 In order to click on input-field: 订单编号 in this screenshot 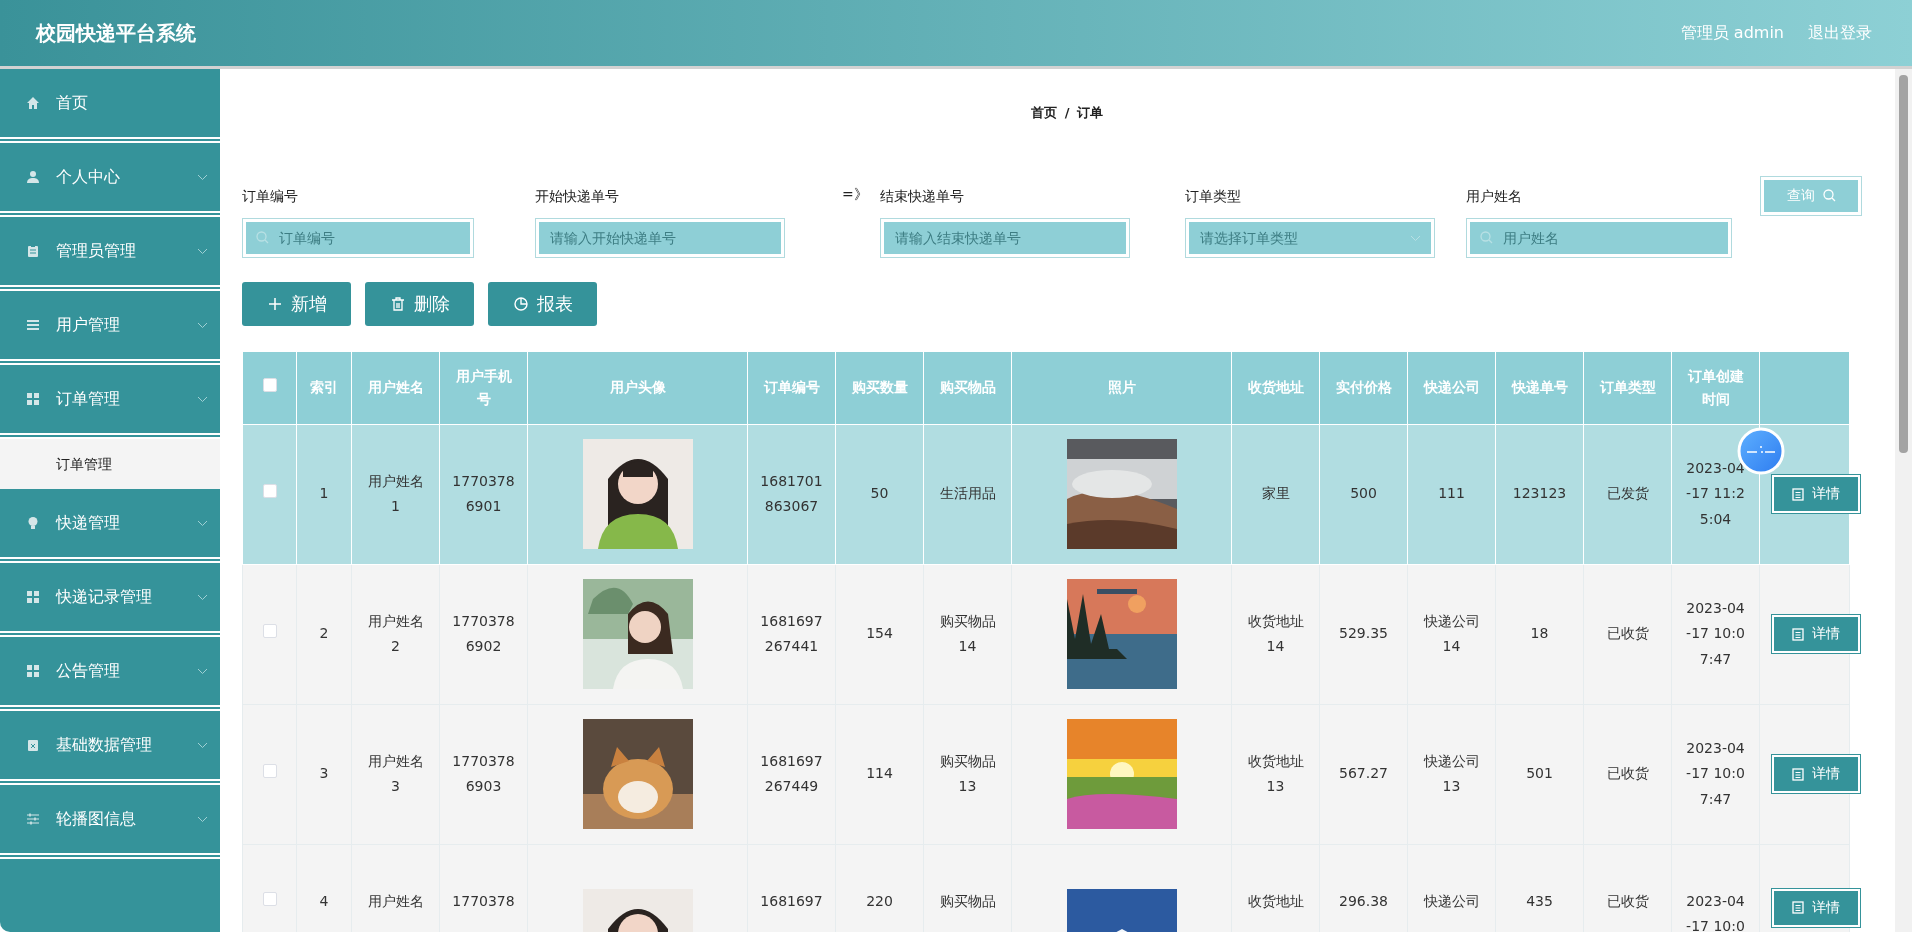, I will do `click(358, 237)`.